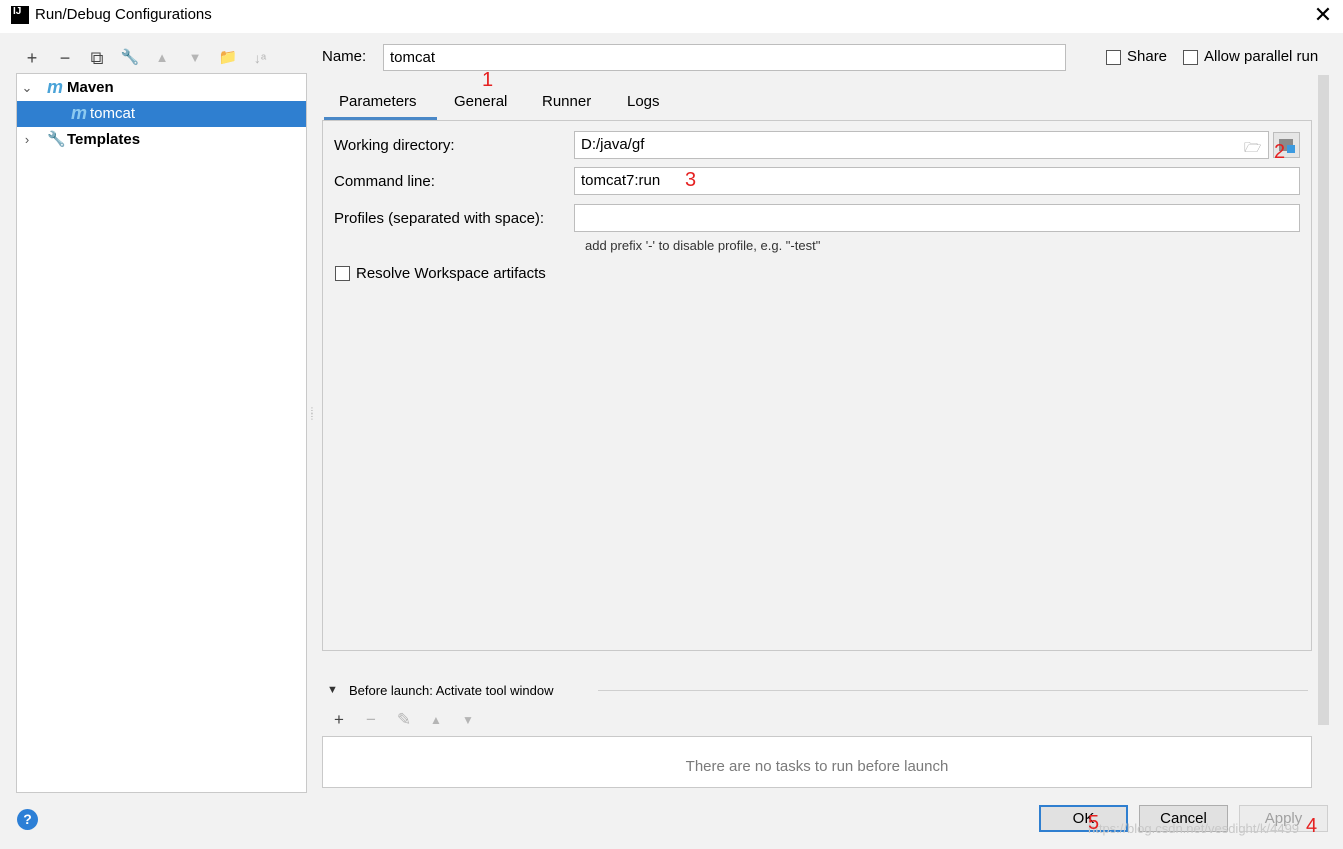 Image resolution: width=1343 pixels, height=849 pixels. I want to click on annotation-2: 2, so click(1280, 152).